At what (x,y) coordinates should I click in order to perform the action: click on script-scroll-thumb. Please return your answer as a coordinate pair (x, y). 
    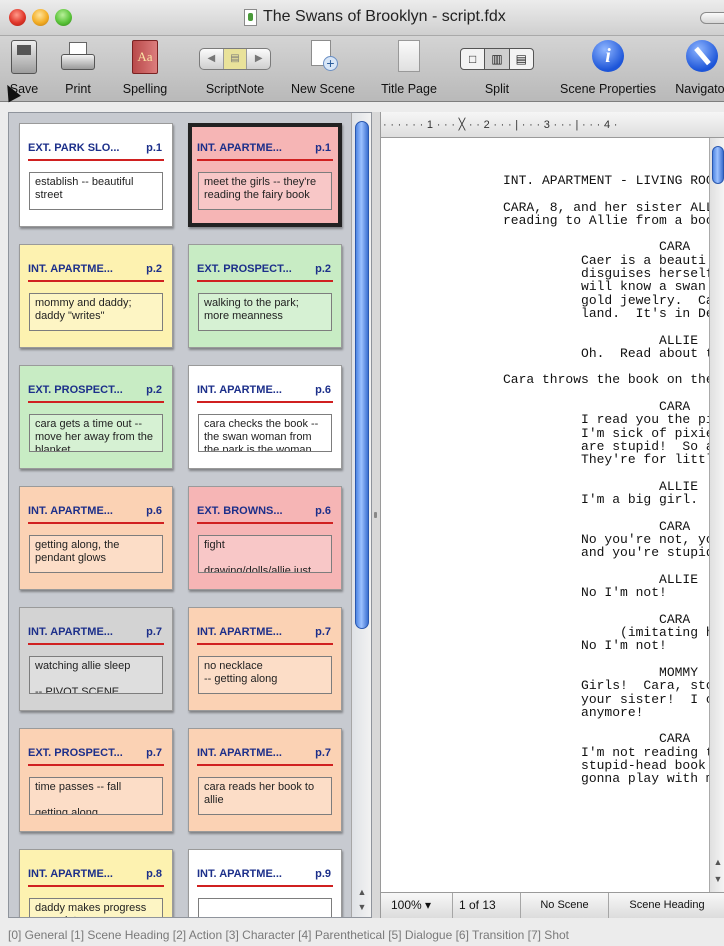
    Looking at the image, I should click on (718, 165).